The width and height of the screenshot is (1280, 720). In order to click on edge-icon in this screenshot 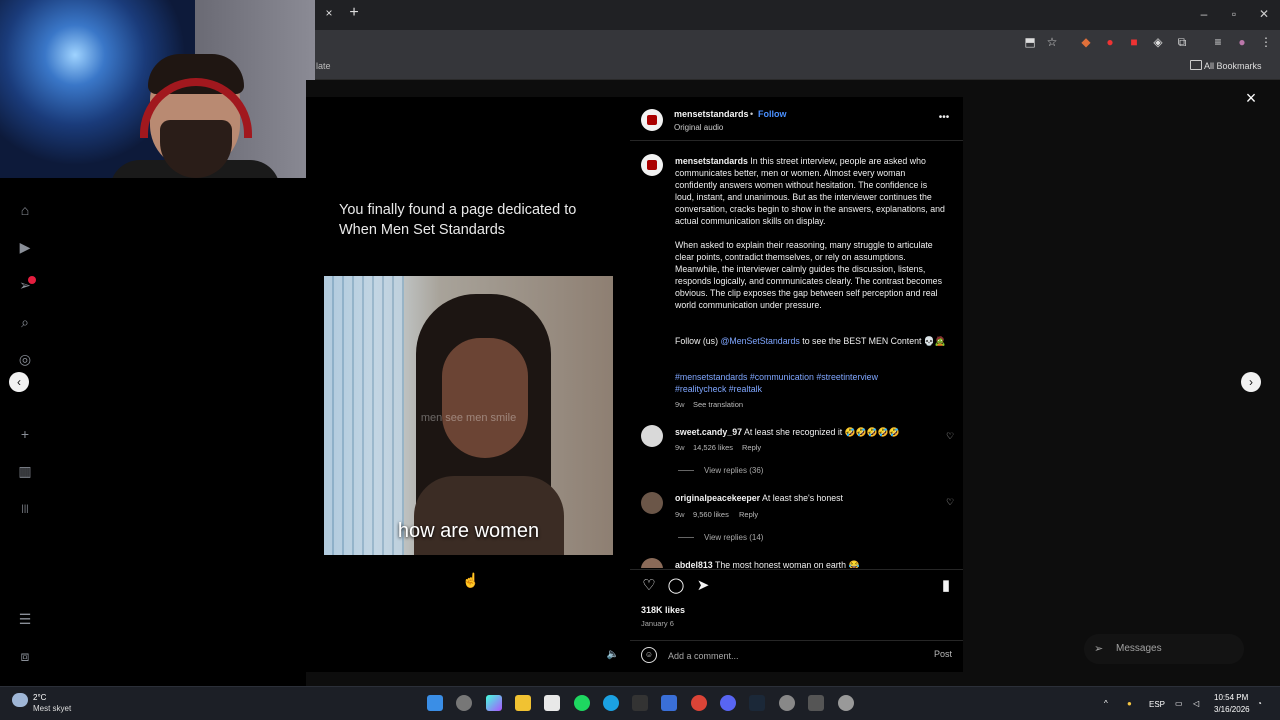, I will do `click(611, 703)`.